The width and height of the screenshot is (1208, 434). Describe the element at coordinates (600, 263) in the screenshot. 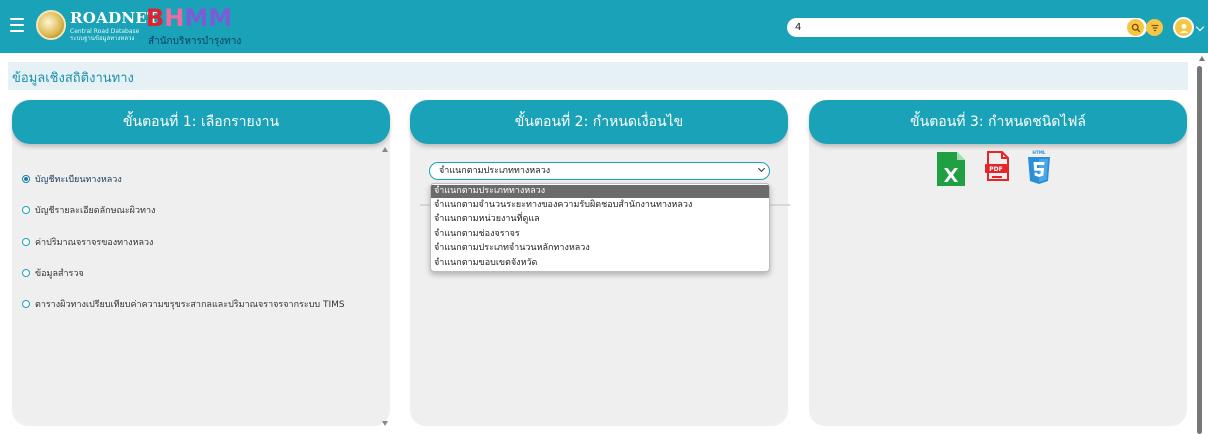

I see `dropdown-option: จำแนกตามขอบเขตจังหวัด` at that location.